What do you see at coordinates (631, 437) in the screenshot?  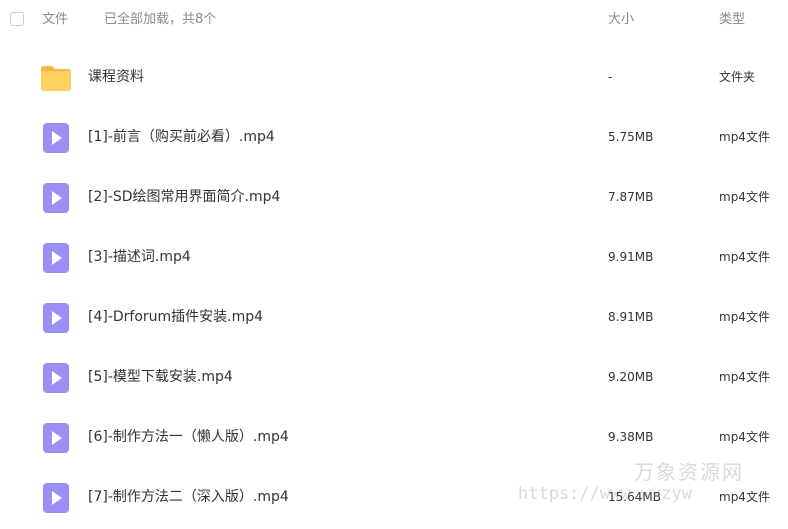 I see `file-size: 9.38MB` at bounding box center [631, 437].